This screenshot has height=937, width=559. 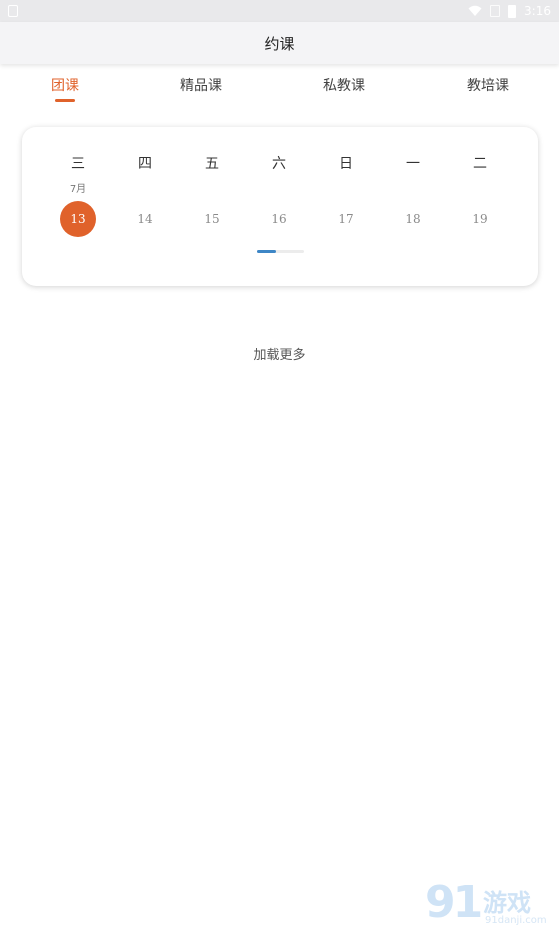 What do you see at coordinates (212, 164) in the screenshot?
I see `weekday-label: 五` at bounding box center [212, 164].